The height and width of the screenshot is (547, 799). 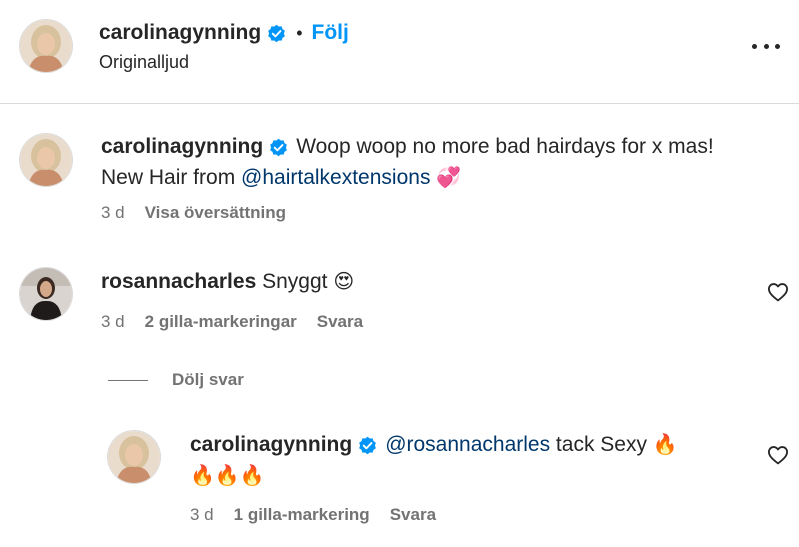 What do you see at coordinates (128, 380) in the screenshot?
I see `divider-line` at bounding box center [128, 380].